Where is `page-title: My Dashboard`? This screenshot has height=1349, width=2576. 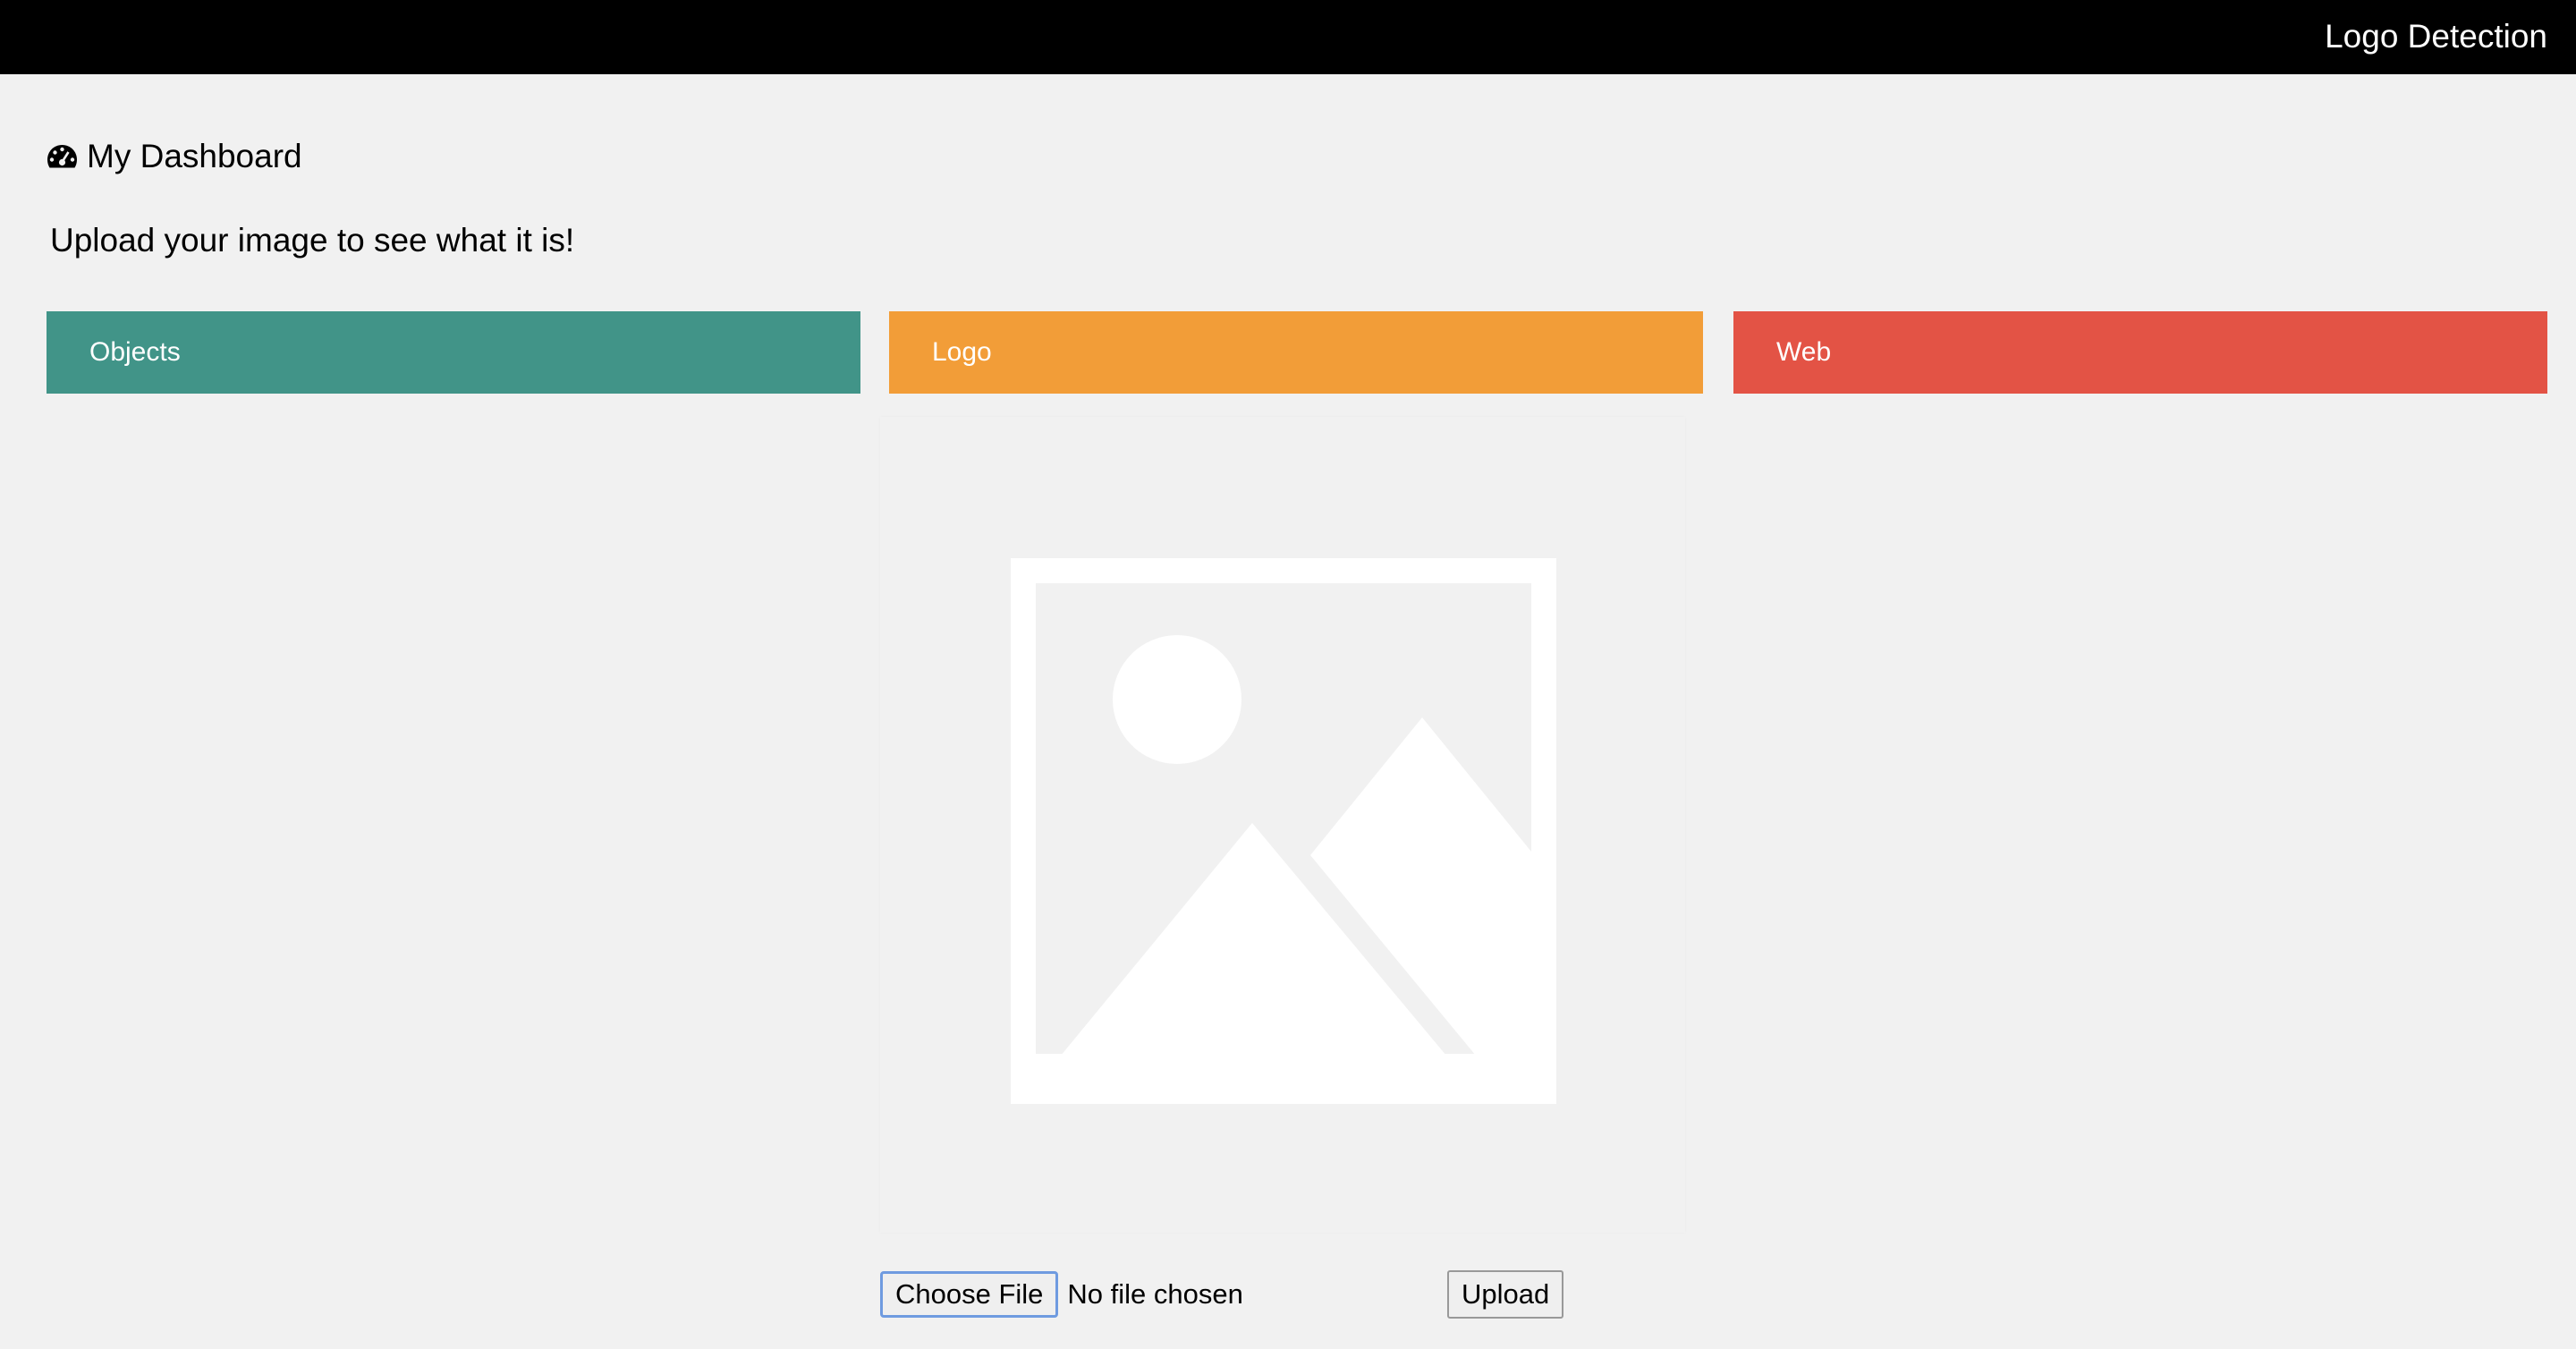
page-title: My Dashboard is located at coordinates (194, 156).